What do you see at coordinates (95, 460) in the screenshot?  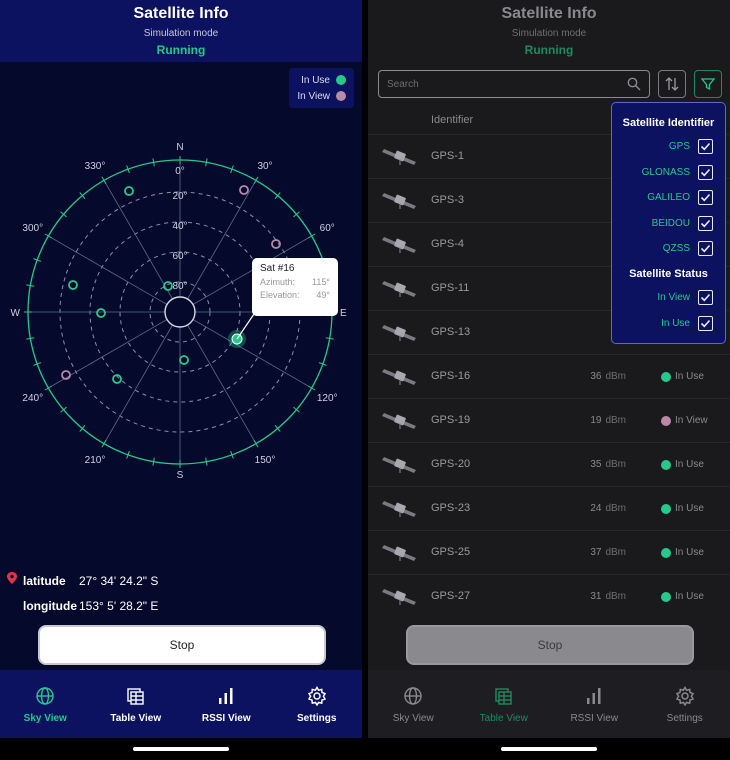 I see `azimuth-label: 210°` at bounding box center [95, 460].